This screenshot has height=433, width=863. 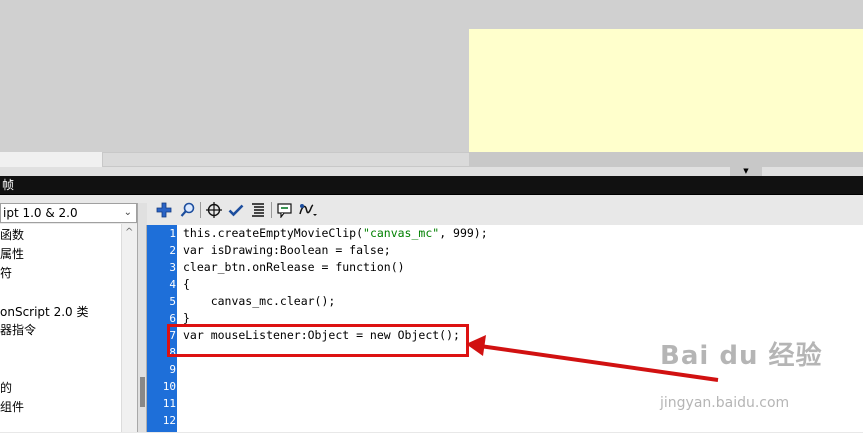 What do you see at coordinates (169, 420) in the screenshot?
I see `line-number: 12` at bounding box center [169, 420].